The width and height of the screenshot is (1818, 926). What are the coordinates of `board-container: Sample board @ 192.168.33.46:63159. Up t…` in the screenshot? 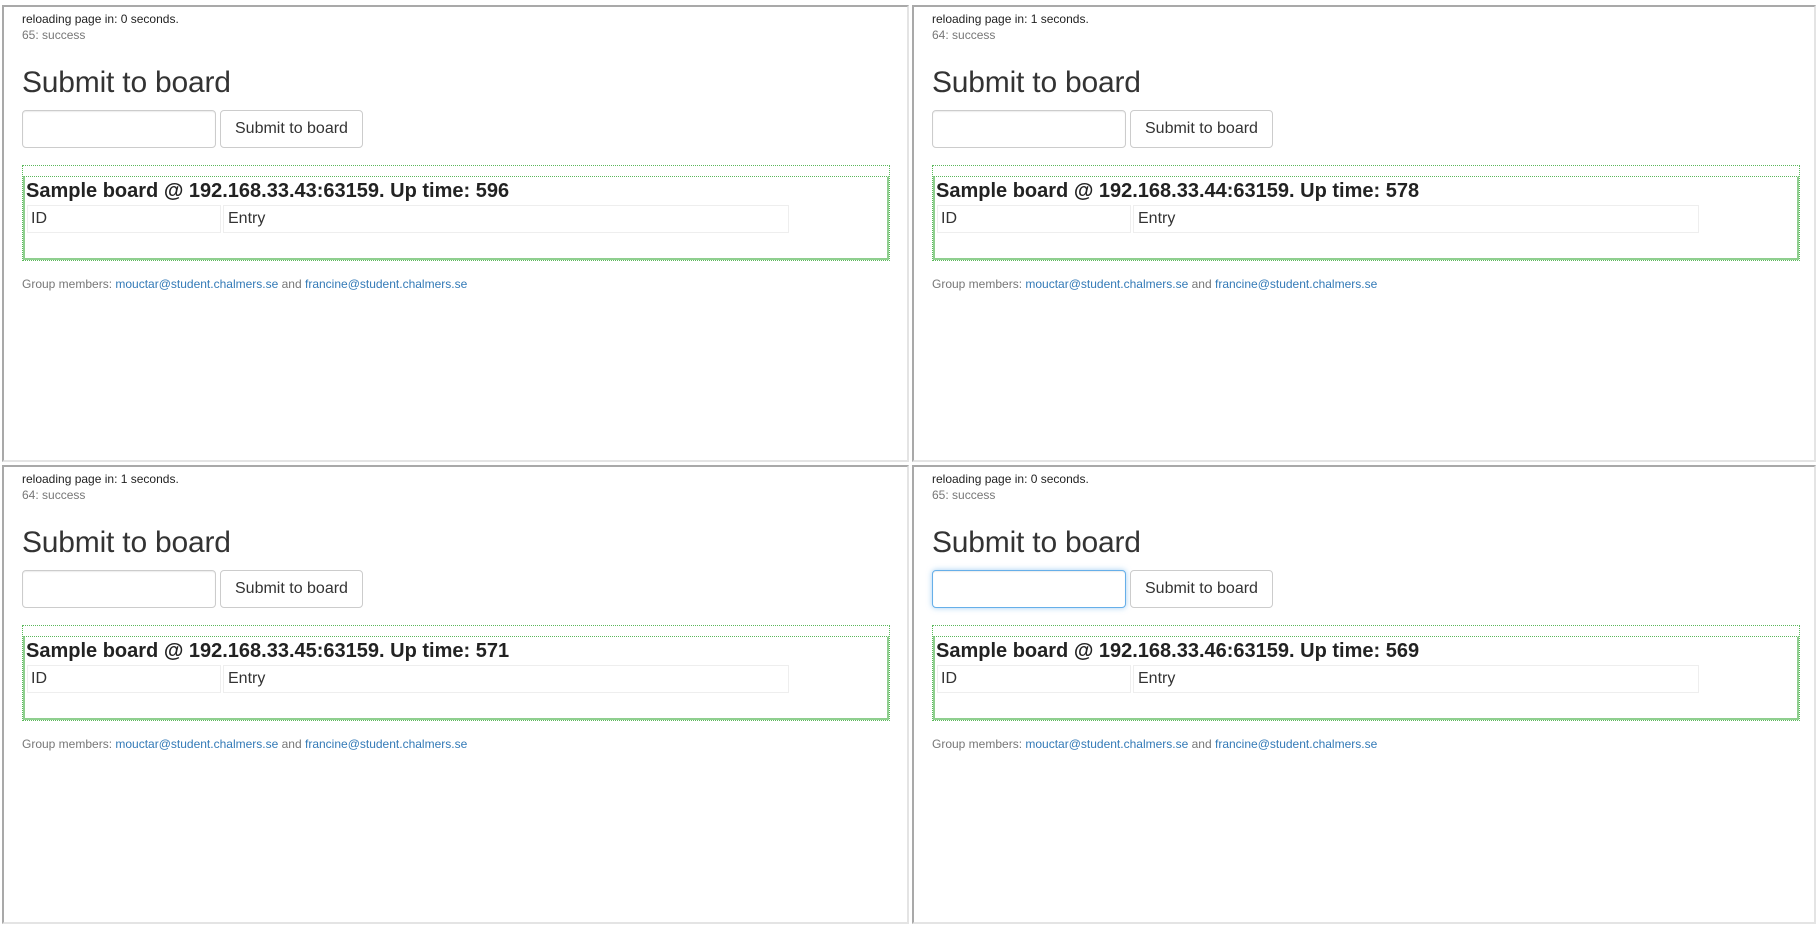 It's located at (1366, 673).